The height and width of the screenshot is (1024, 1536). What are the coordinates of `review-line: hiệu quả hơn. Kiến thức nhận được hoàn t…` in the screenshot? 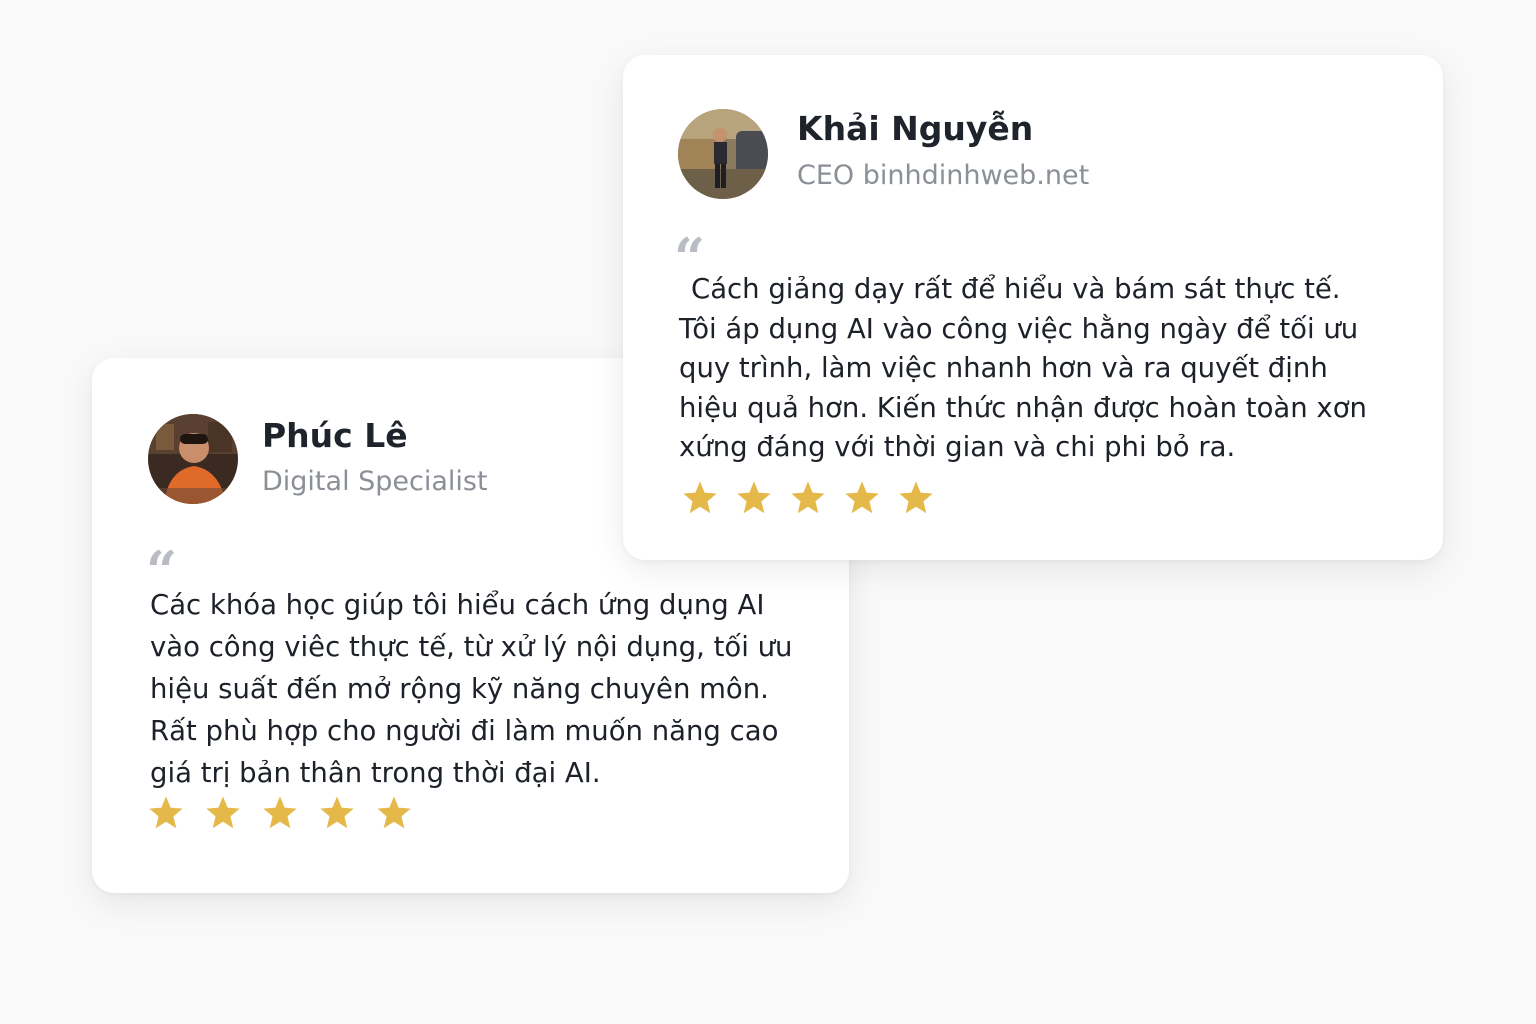 It's located at (1023, 407).